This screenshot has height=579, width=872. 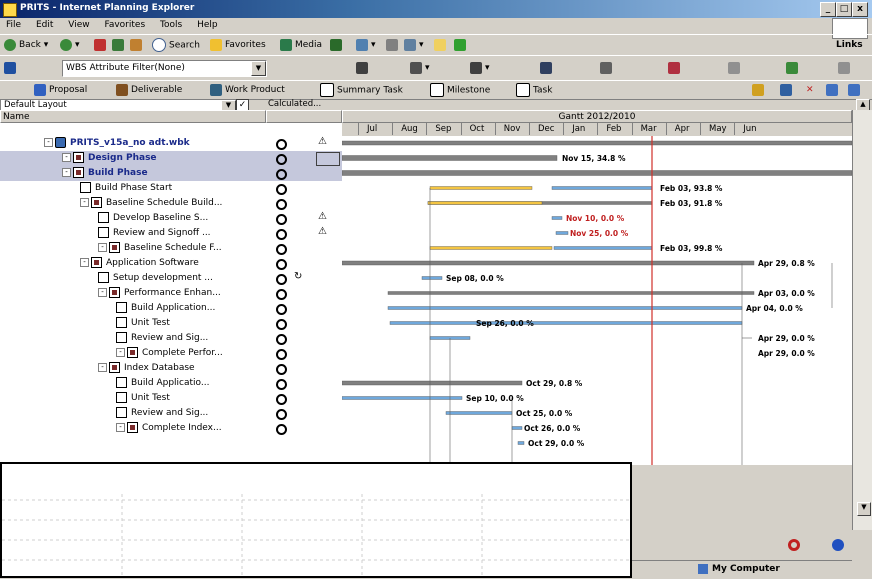 What do you see at coordinates (101, 45) in the screenshot?
I see `stop-button` at bounding box center [101, 45].